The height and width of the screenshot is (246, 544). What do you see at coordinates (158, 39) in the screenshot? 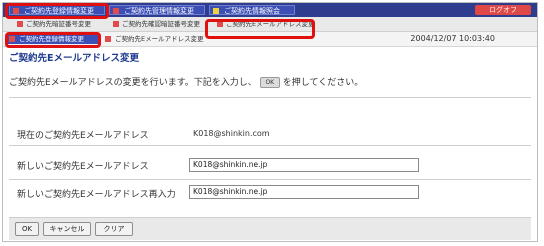
I see `breadcrumb-item-email: ご契約先Eメールアドレス変更` at bounding box center [158, 39].